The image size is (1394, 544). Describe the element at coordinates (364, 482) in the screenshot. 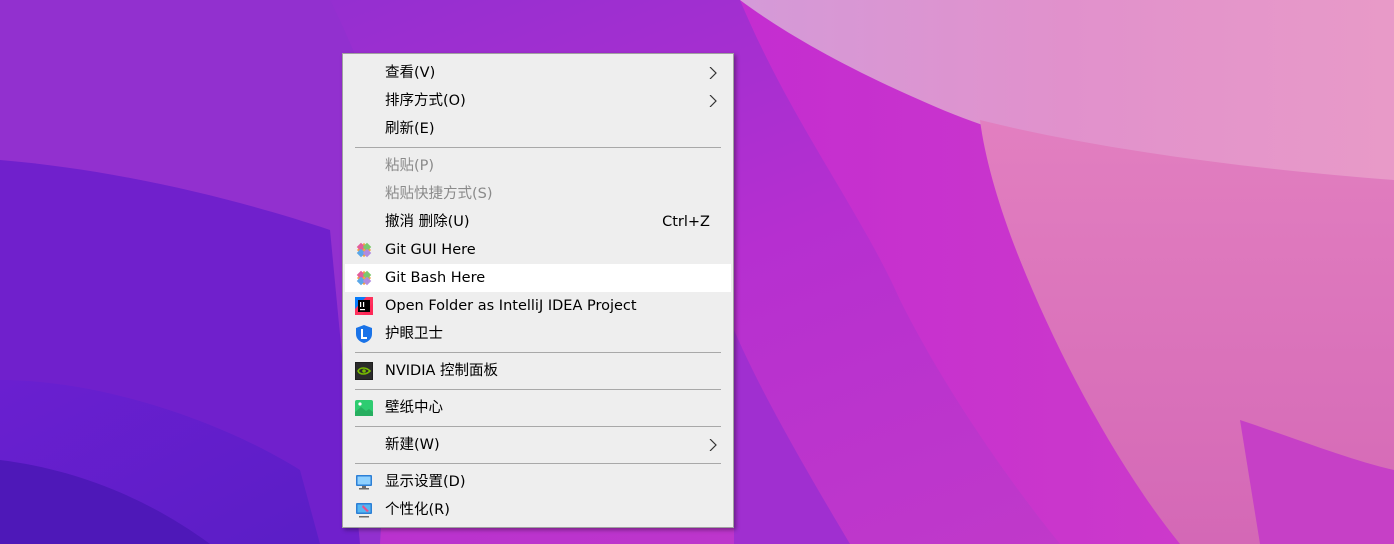

I see `monitor-icon` at that location.